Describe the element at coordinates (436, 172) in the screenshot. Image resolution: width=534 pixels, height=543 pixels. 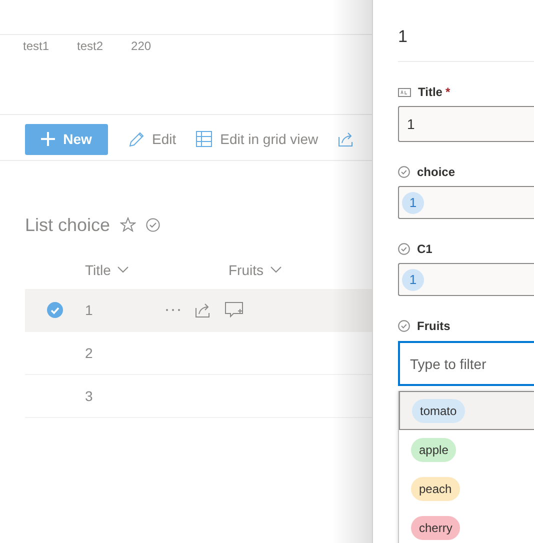
I see `field-label: choice` at that location.